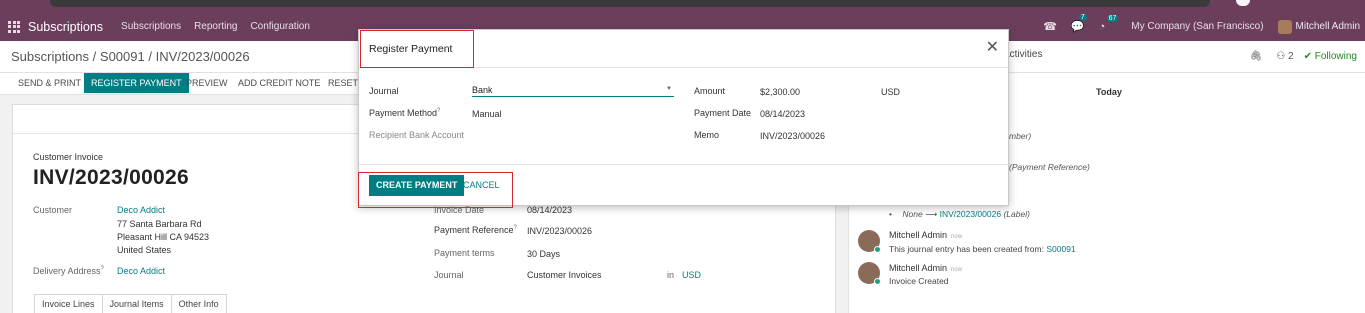 The height and width of the screenshot is (313, 1365). What do you see at coordinates (671, 275) in the screenshot?
I see `journal-in-label: in` at bounding box center [671, 275].